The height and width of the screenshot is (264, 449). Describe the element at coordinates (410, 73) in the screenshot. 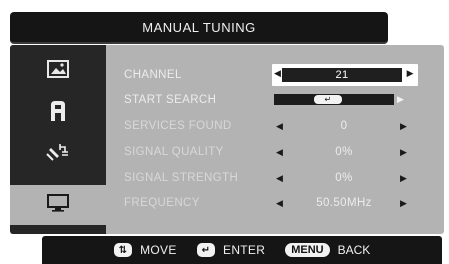

I see `channel-next-arrow-icon: ▶` at that location.